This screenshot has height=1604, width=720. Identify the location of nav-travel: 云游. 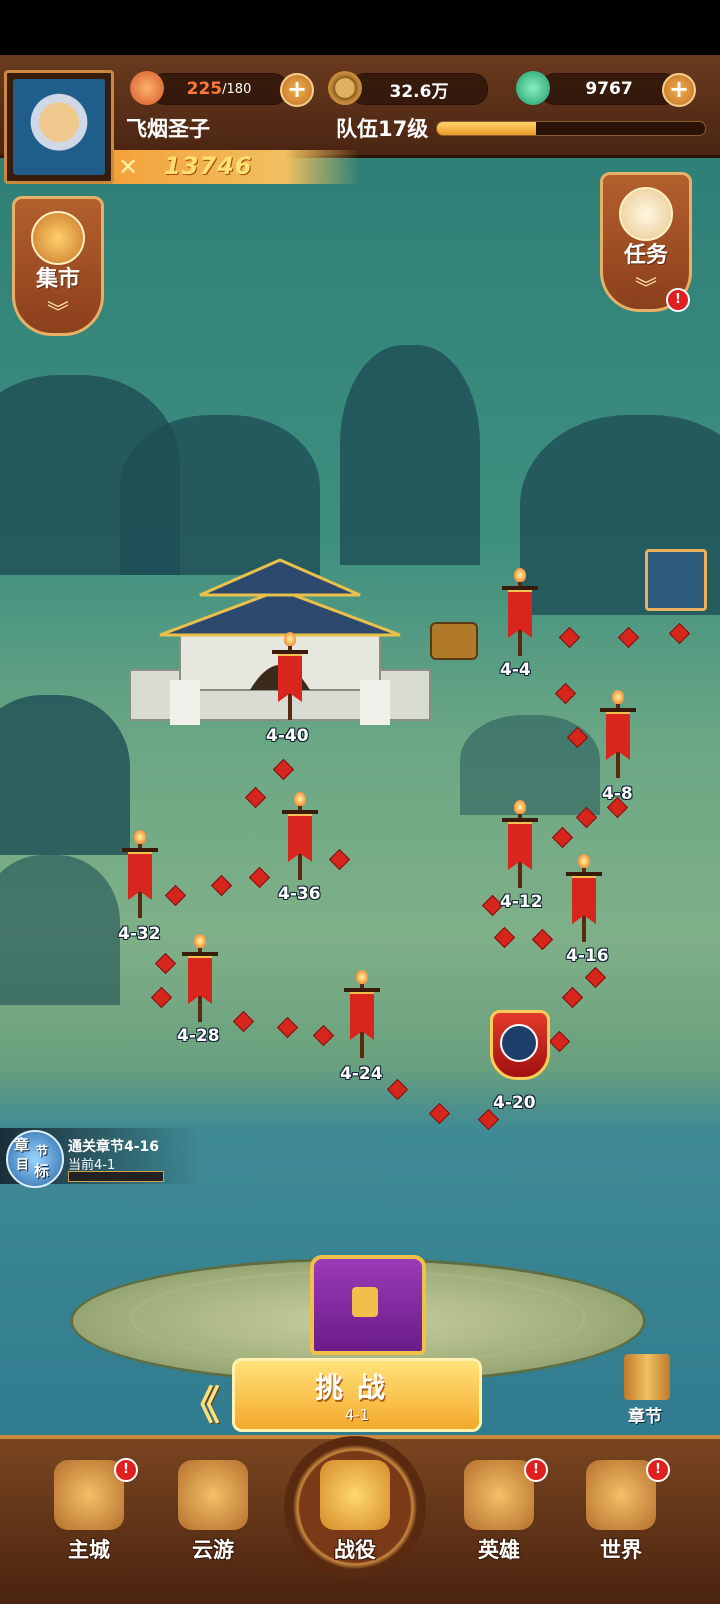
(213, 1520).